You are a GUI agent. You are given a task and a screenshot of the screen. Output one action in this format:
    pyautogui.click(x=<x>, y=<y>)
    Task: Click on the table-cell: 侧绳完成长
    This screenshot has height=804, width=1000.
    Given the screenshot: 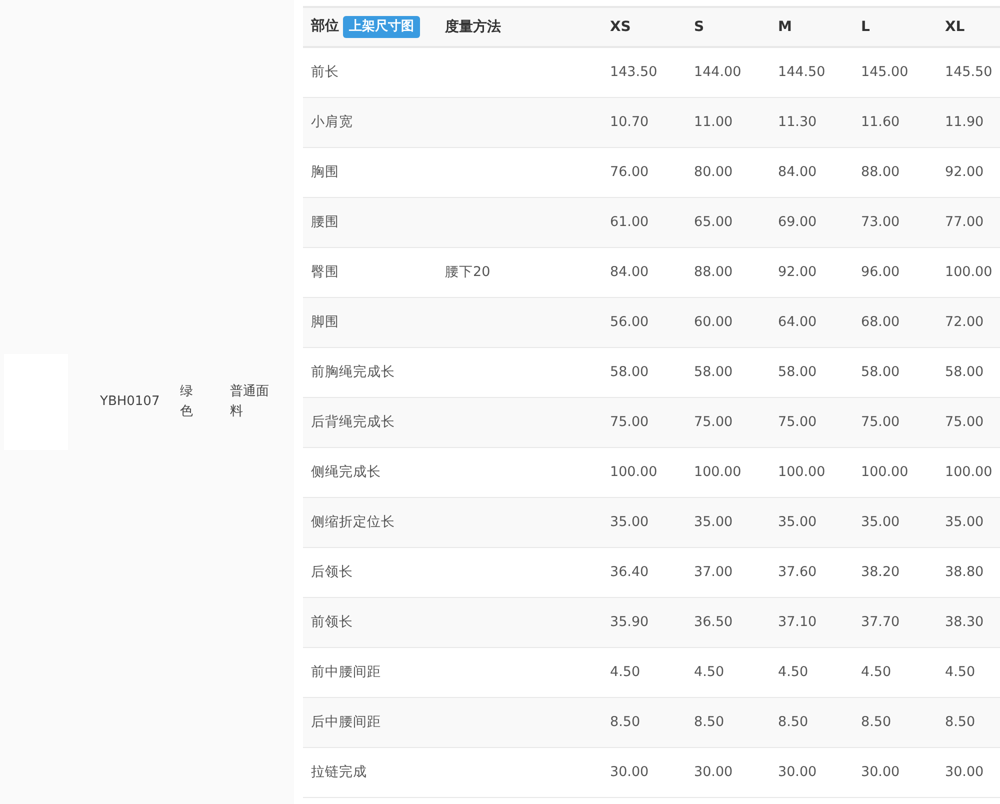 What is the action you would take?
    pyautogui.click(x=346, y=472)
    